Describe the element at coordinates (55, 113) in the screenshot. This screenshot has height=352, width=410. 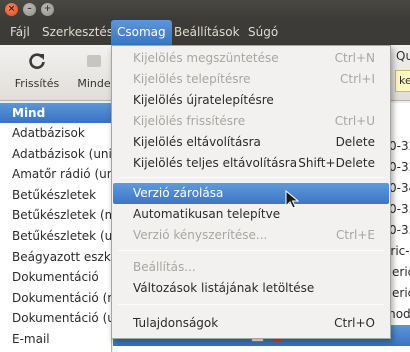
I see `category-header: Mind` at that location.